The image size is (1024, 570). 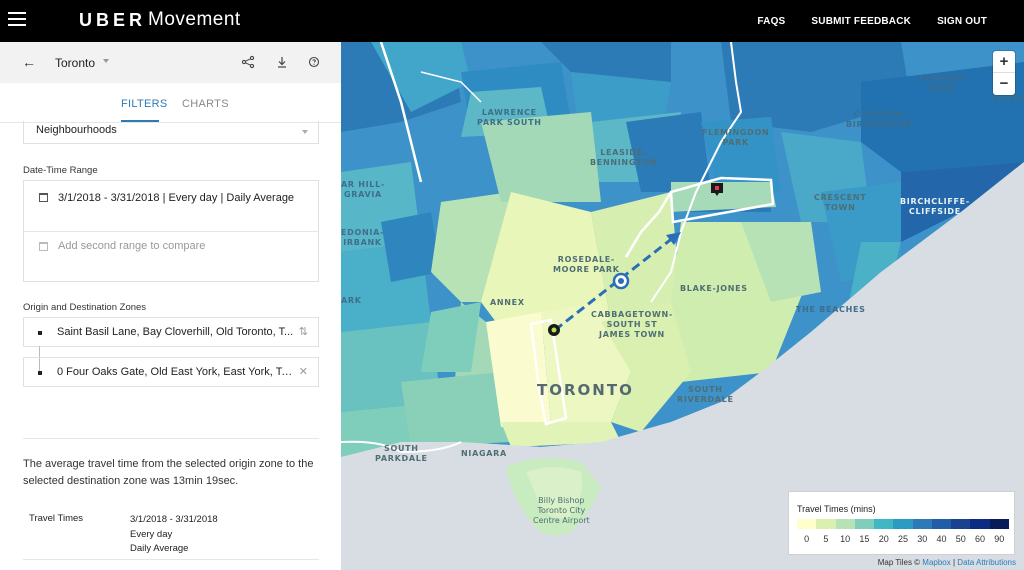 I want to click on map-label: CABBAGETOWN- SOUTH ST JAMES TOWN, so click(x=632, y=324).